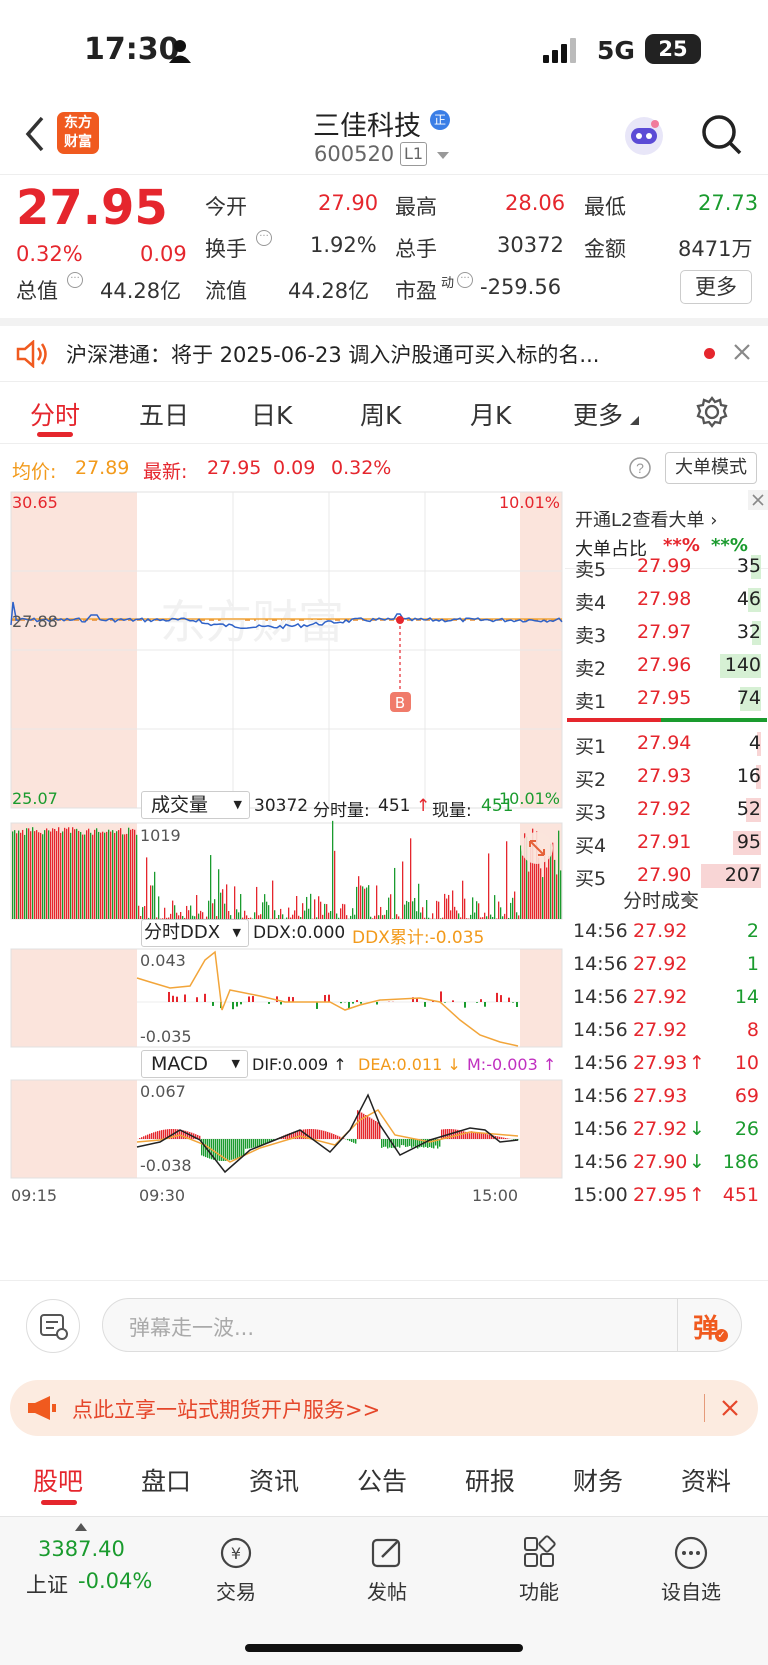 The image size is (768, 1665). I want to click on macd-indicator-selector: MACD ▼, so click(194, 1064).